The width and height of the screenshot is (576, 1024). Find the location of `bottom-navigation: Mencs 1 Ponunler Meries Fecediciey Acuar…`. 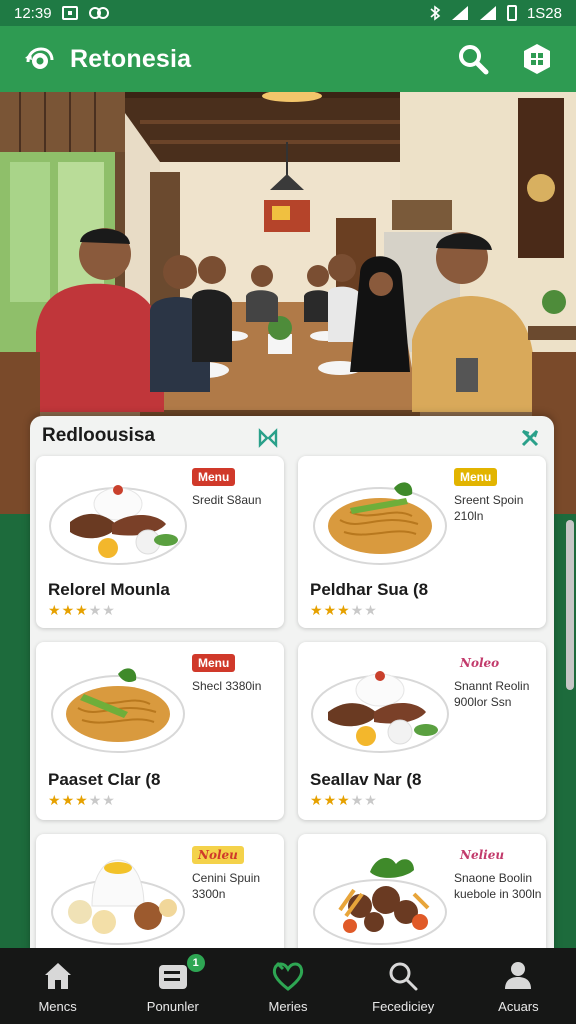

bottom-navigation: Mencs 1 Ponunler Meries Fecediciey Acuar… is located at coordinates (288, 986).